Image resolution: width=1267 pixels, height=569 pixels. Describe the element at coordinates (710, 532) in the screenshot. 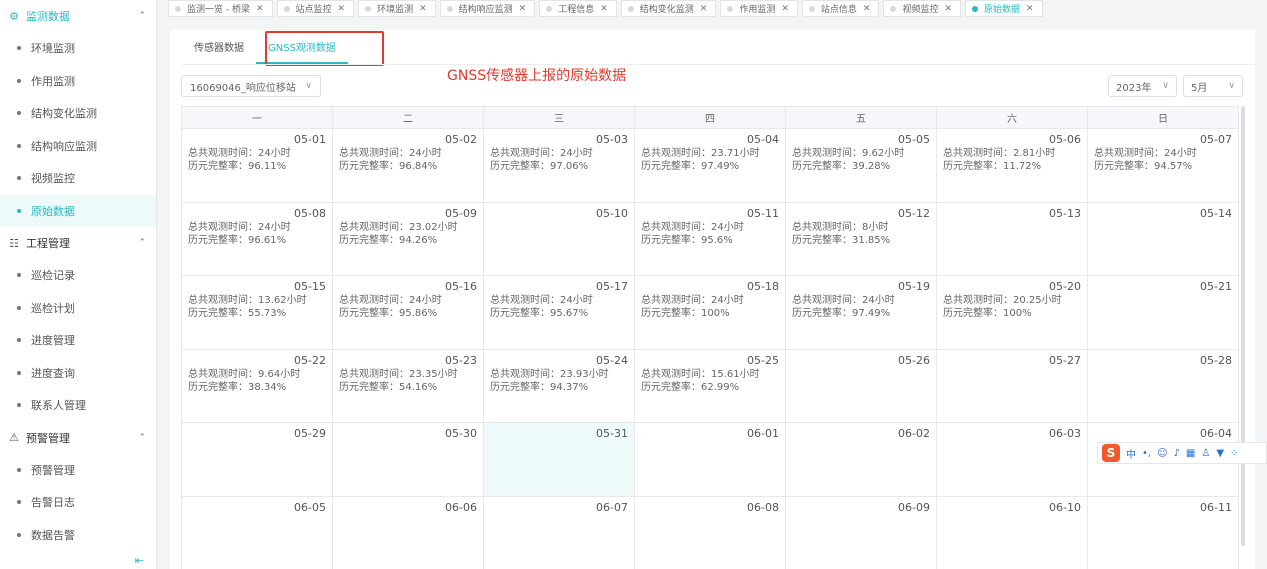

I see `calendar-day-cell: 06-08` at that location.